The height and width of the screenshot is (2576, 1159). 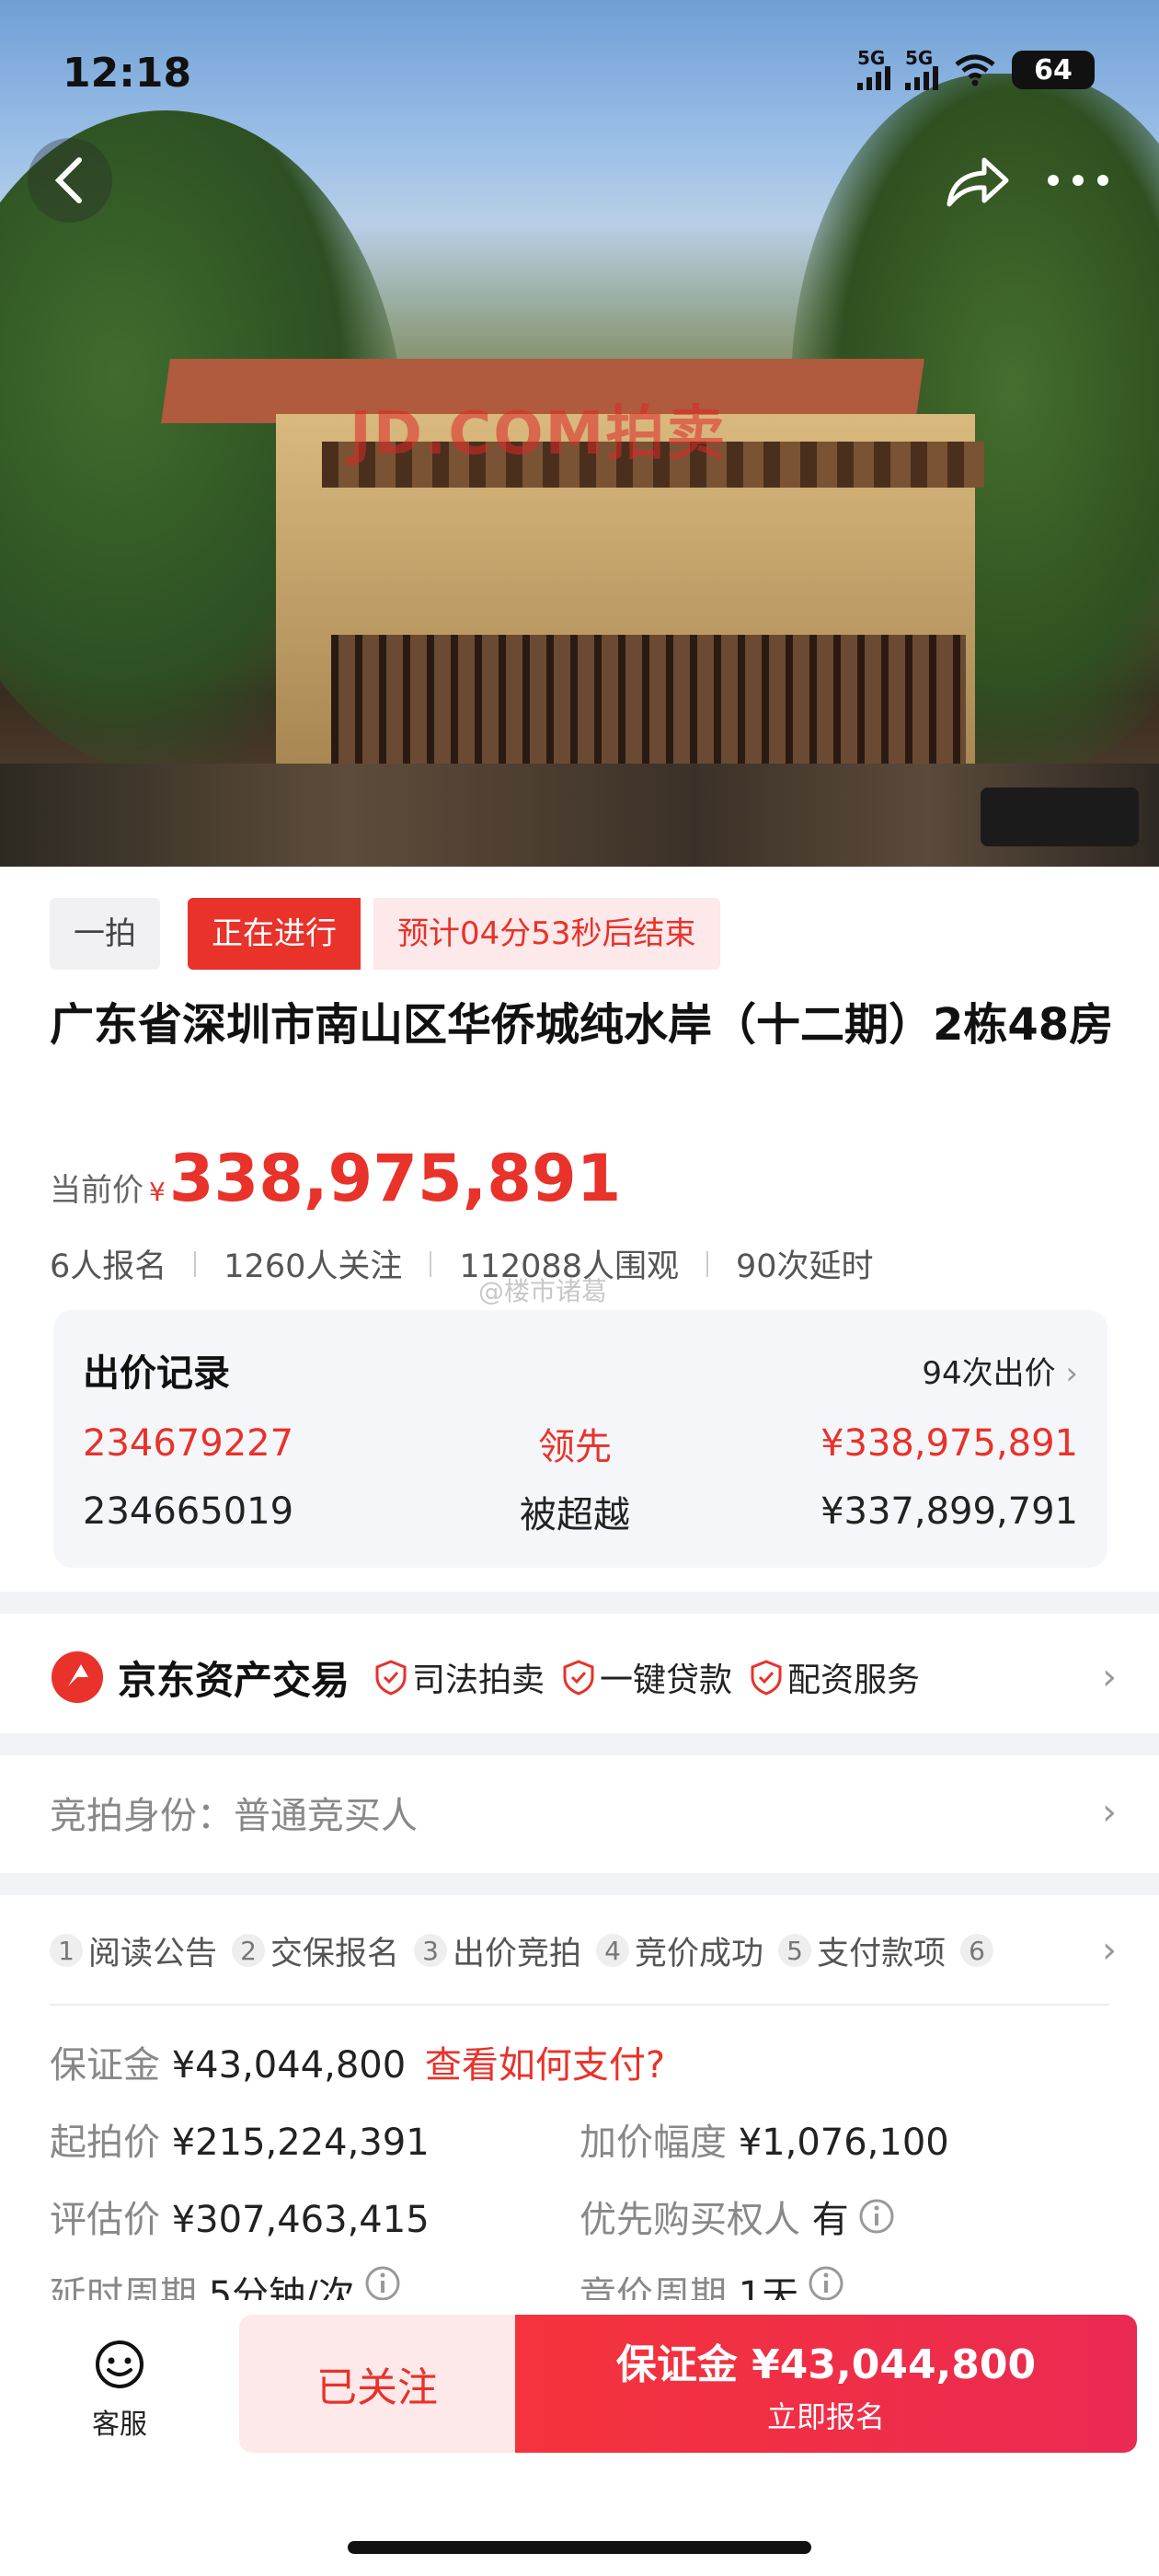 What do you see at coordinates (546, 934) in the screenshot?
I see `countdown-tag: 预计04分53秒后结束` at bounding box center [546, 934].